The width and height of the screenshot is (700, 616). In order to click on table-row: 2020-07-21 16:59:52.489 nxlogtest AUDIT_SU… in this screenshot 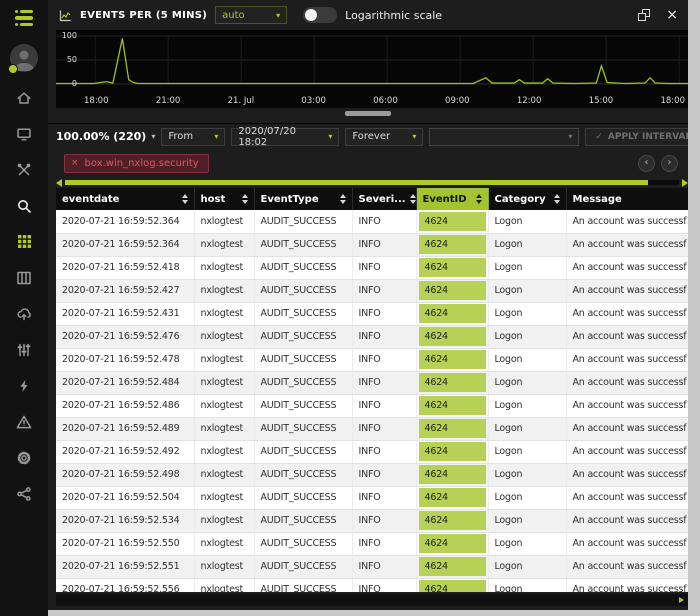, I will do `click(372, 429)`.